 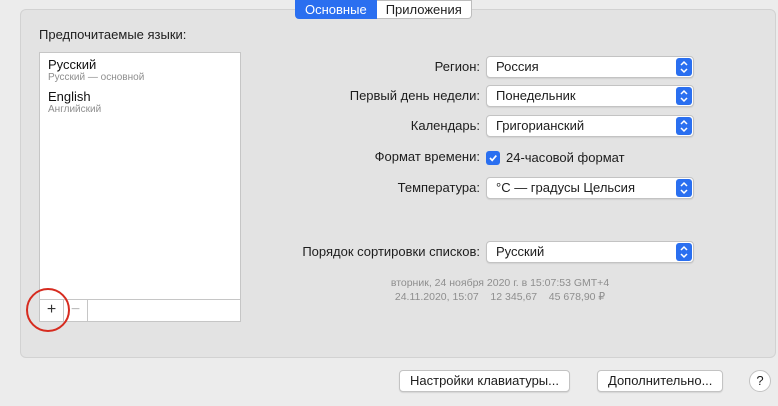 I want to click on region-label: Регион:, so click(x=457, y=66).